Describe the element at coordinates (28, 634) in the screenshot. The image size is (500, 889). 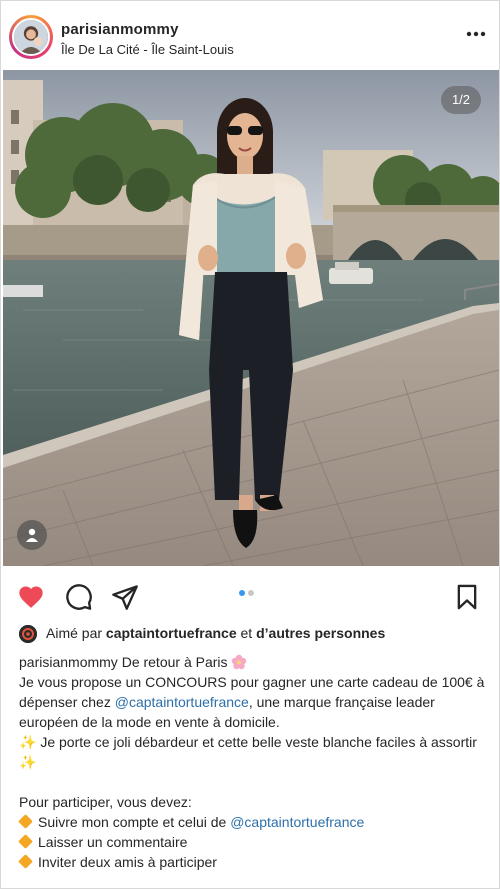
I see `liker-avatar` at that location.